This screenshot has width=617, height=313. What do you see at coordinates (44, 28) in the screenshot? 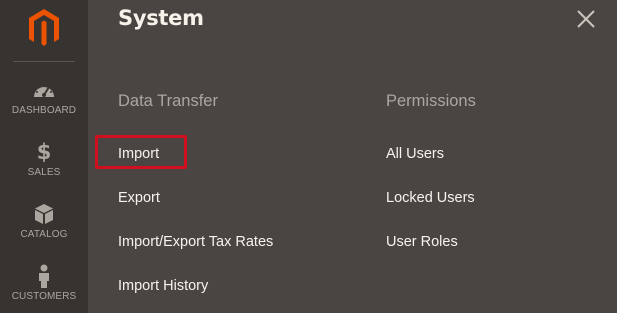
I see `magento-logo-icon` at bounding box center [44, 28].